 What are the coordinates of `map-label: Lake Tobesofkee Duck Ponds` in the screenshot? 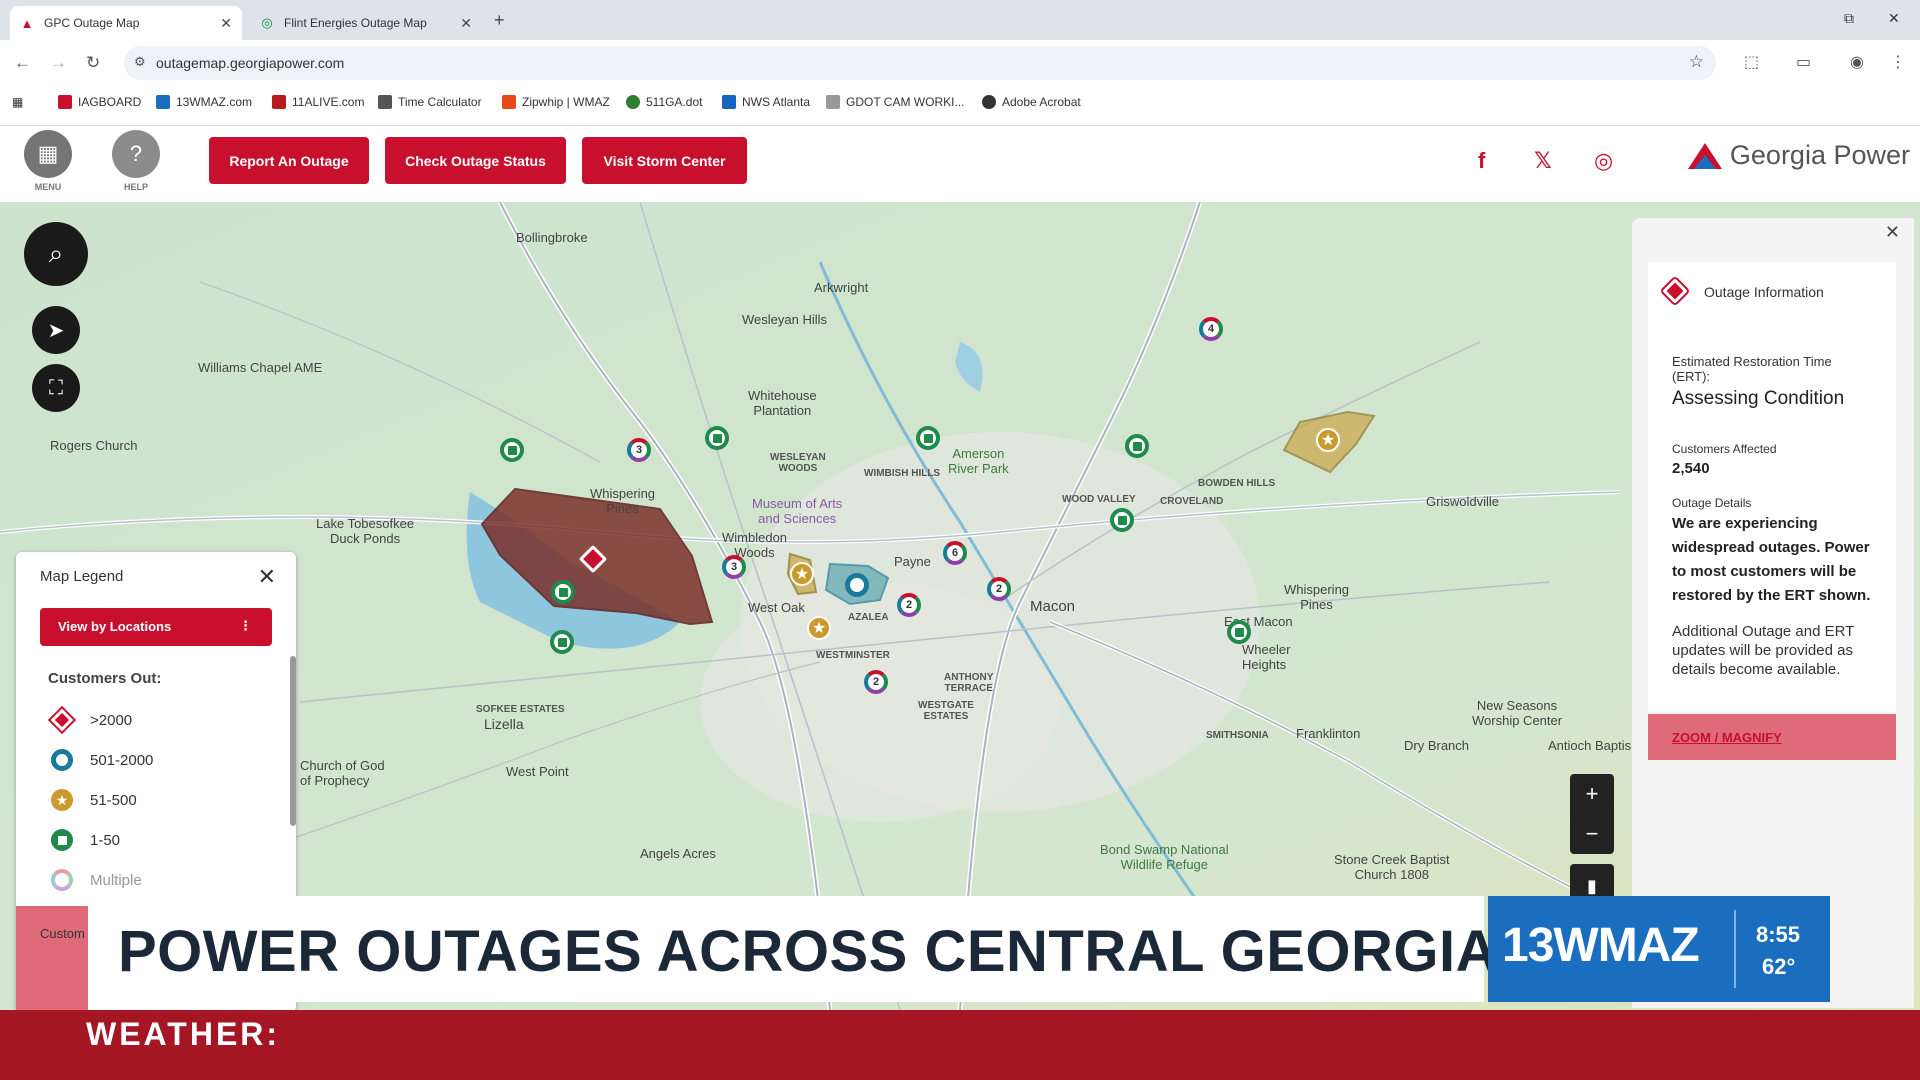 It's located at (365, 531).